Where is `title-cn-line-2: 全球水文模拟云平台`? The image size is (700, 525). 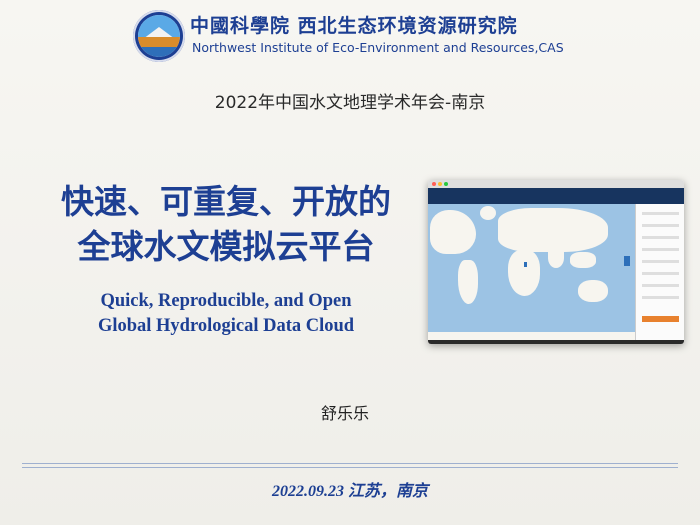
title-cn-line-2: 全球水文模拟云平台 is located at coordinates (226, 246).